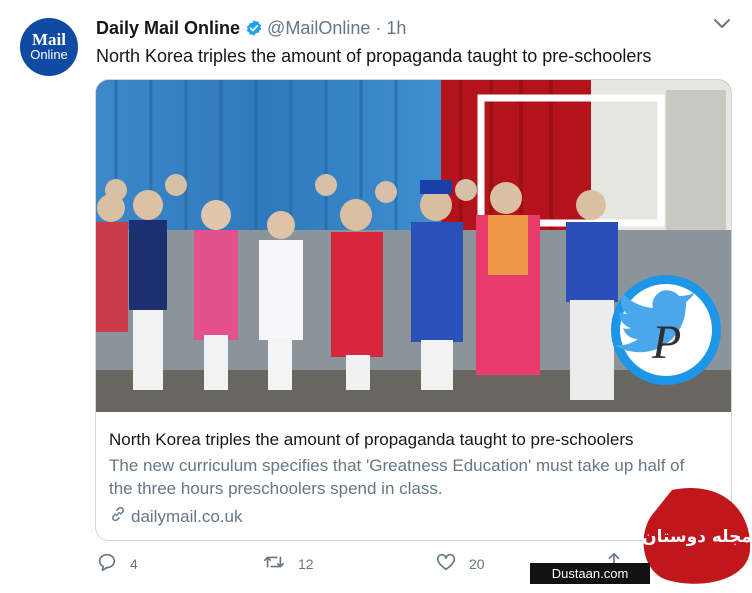  I want to click on reply-icon, so click(107, 563).